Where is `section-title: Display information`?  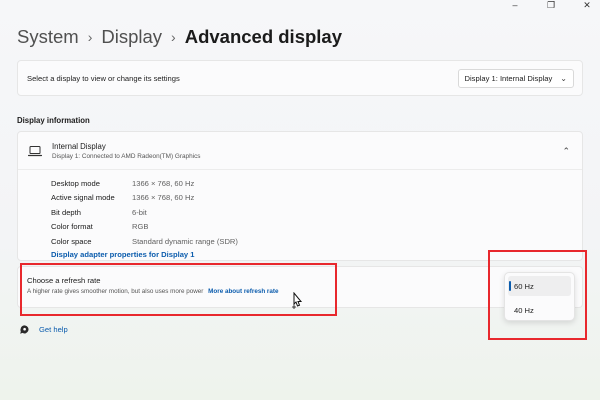 section-title: Display information is located at coordinates (53, 120).